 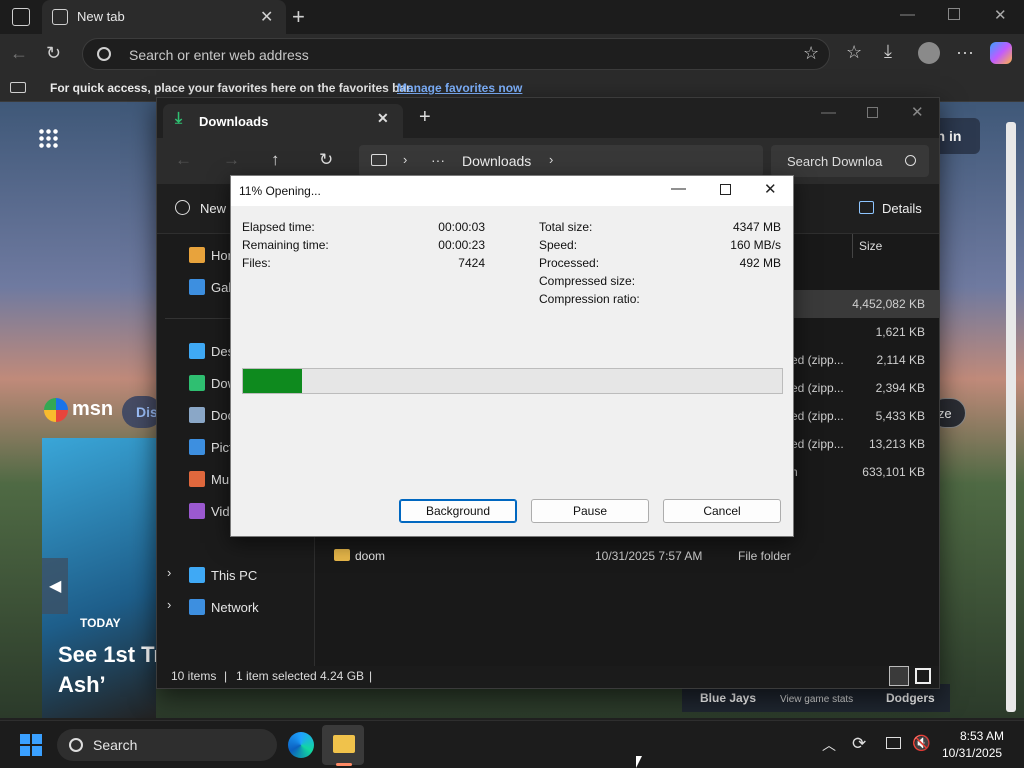 I want to click on this-pc-icon, so click(x=197, y=575).